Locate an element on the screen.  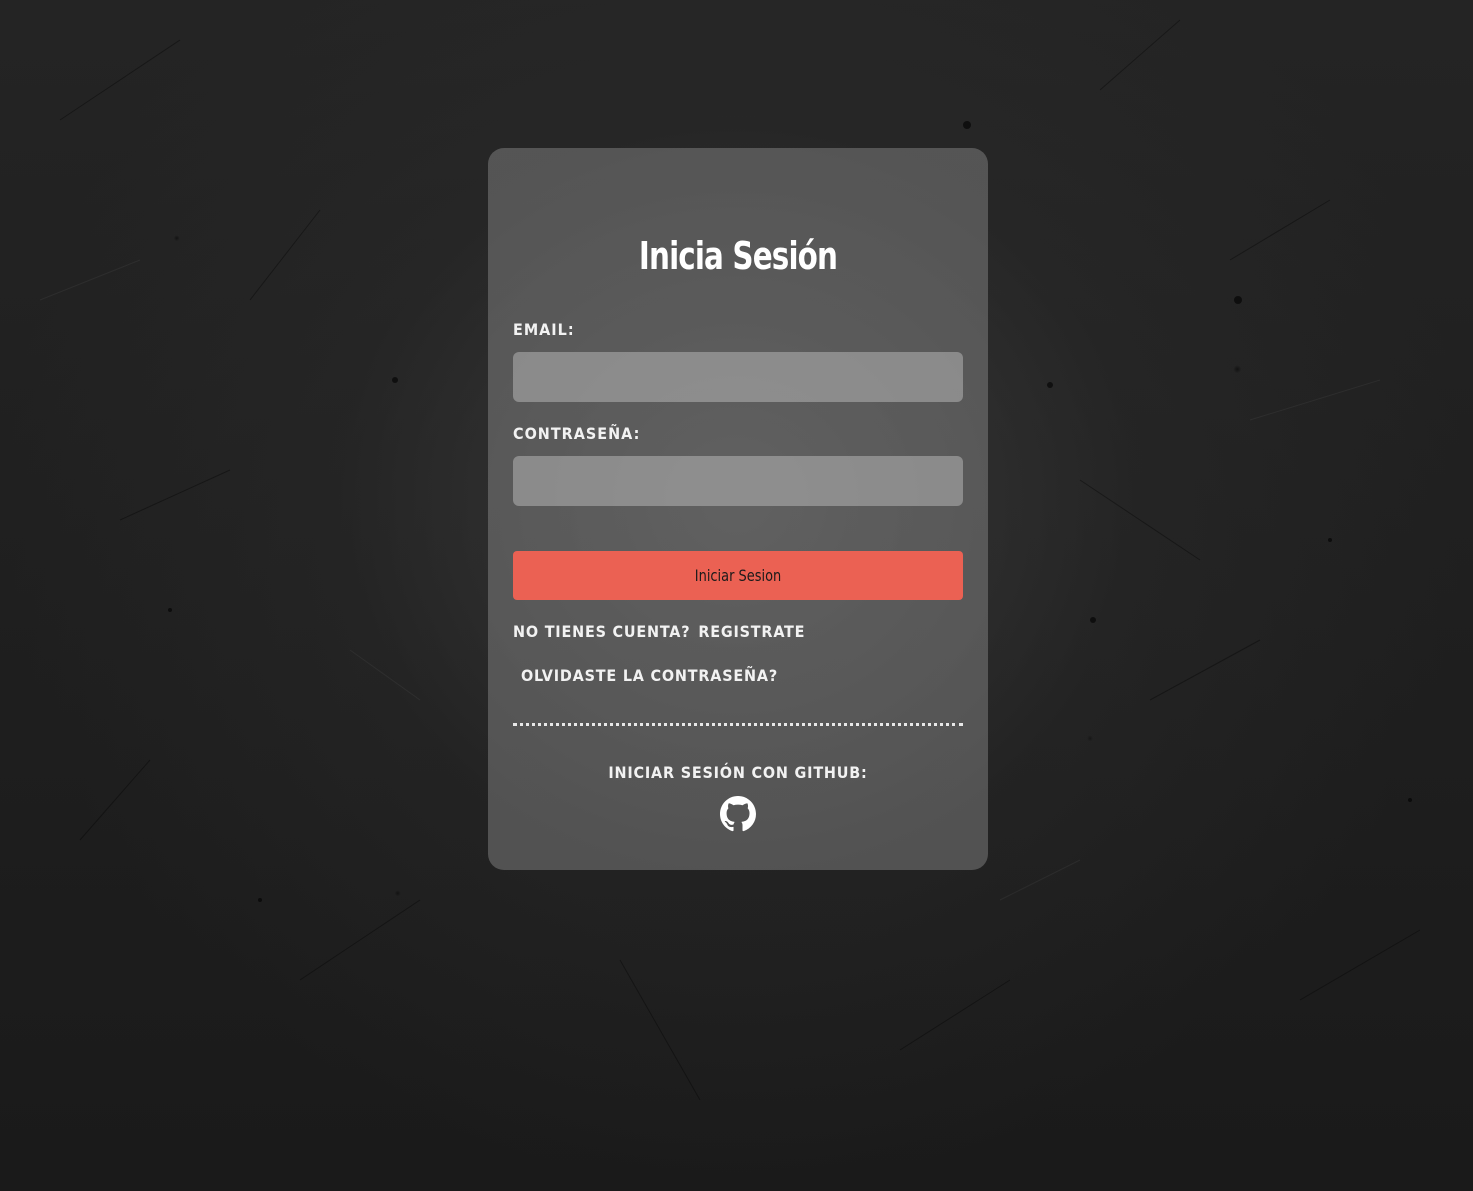
forgot-row: OLVIDASTE LA CONTRASEÑA? is located at coordinates (645, 675).